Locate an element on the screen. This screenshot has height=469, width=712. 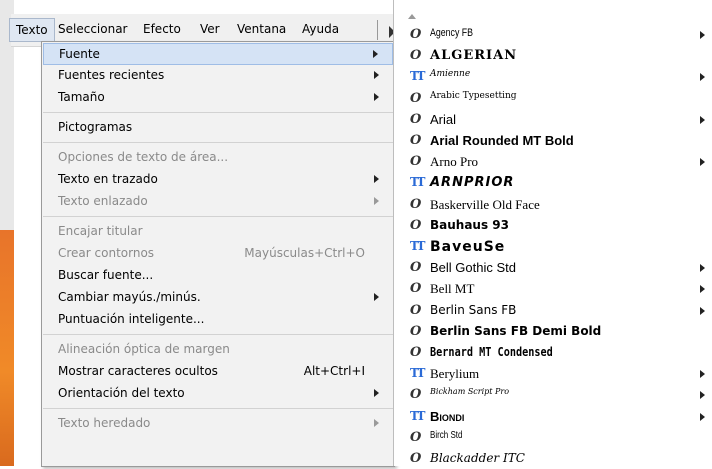
font-name: Blackadder ITC is located at coordinates (477, 458).